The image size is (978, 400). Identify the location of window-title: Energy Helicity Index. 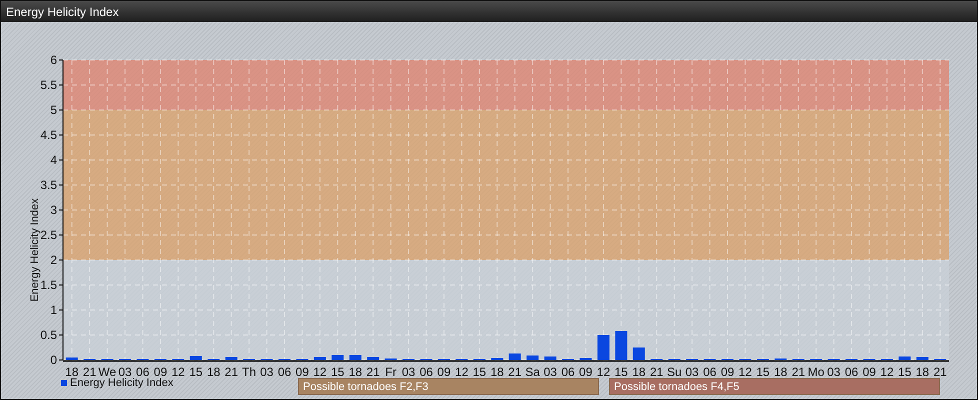
(62, 11).